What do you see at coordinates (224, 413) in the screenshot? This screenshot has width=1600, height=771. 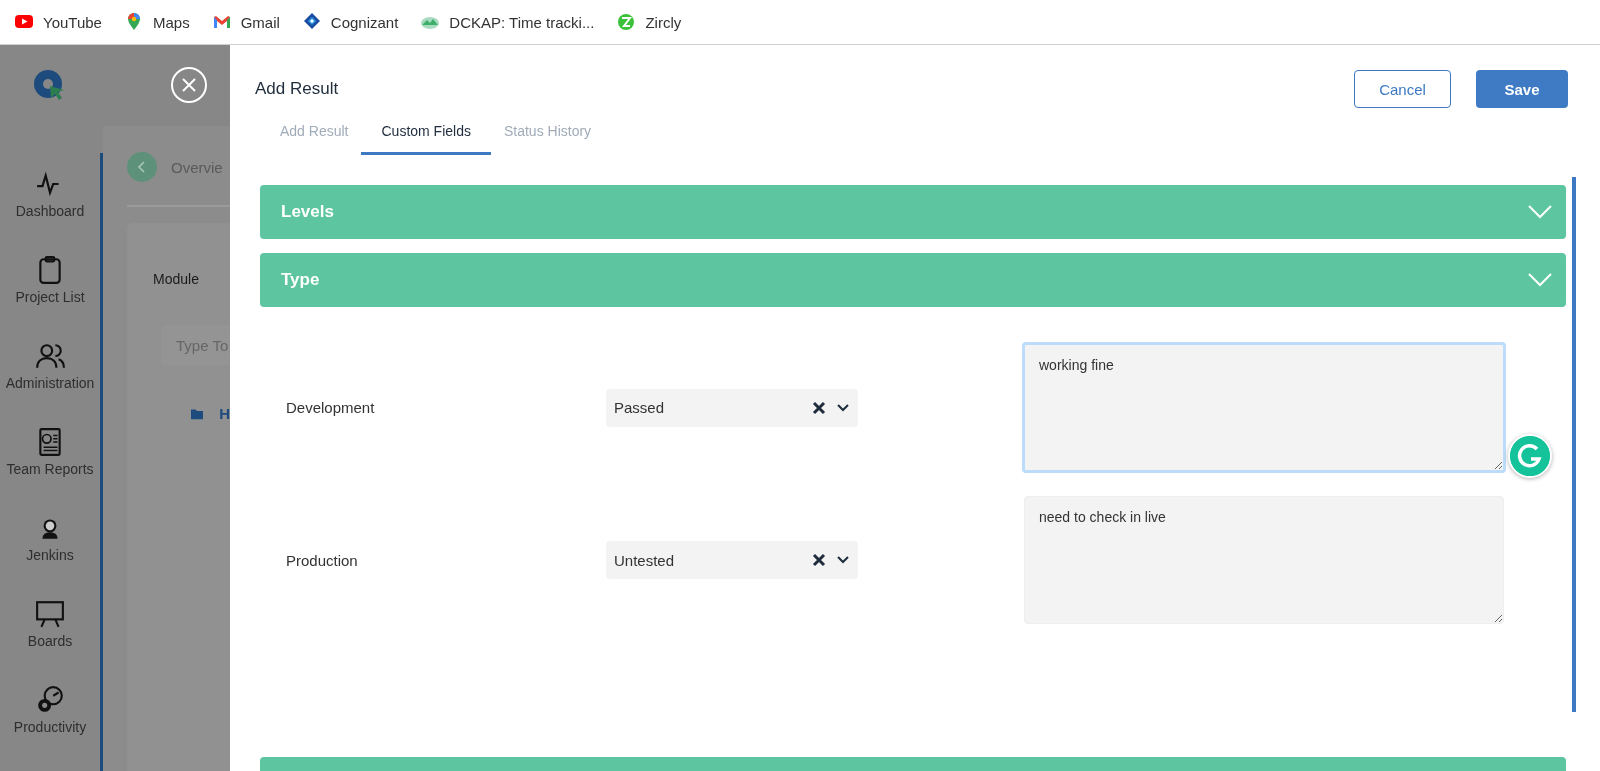 I see `tree-item: H` at bounding box center [224, 413].